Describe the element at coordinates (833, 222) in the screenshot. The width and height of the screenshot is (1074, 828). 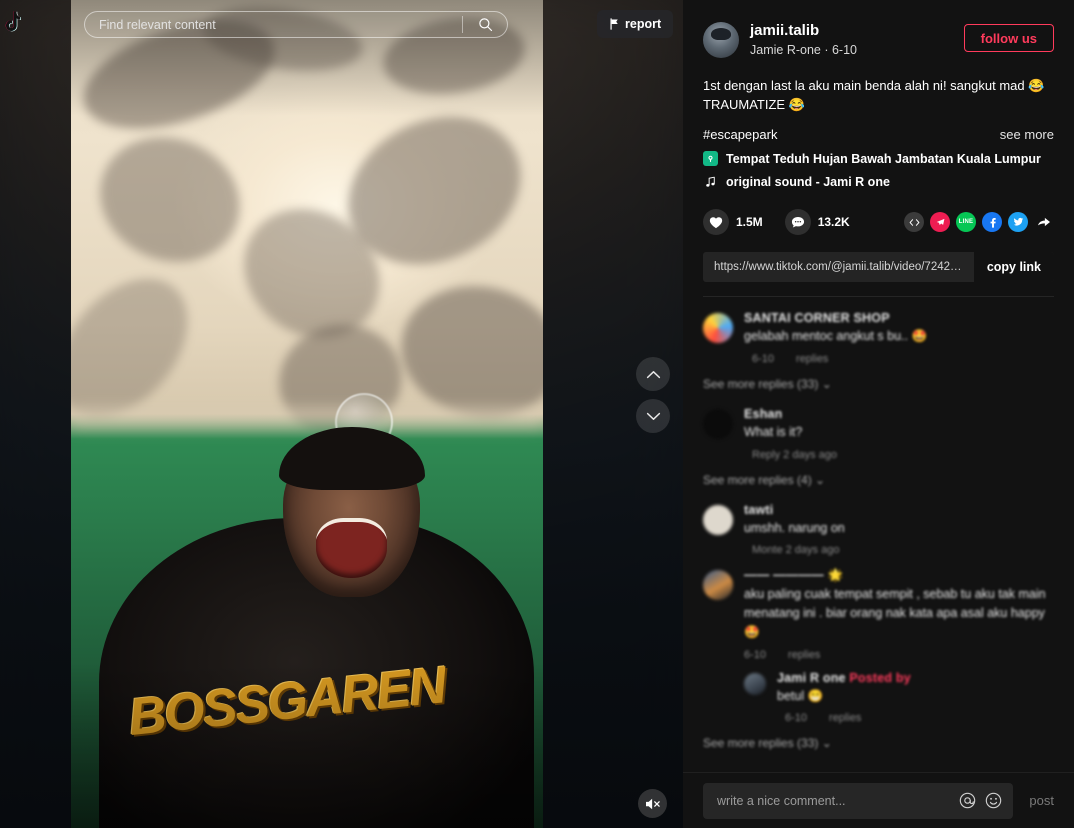
I see `comment-count: 13.2K` at that location.